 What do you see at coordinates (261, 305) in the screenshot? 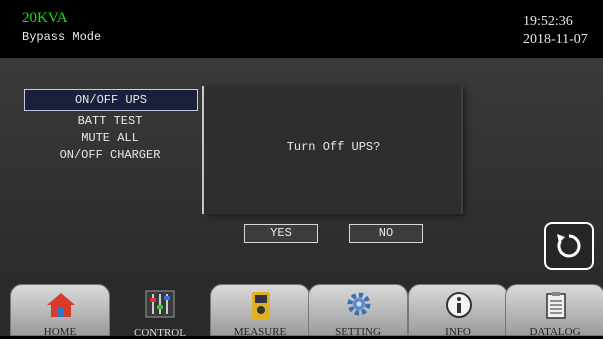
I see `multimeter-icon` at bounding box center [261, 305].